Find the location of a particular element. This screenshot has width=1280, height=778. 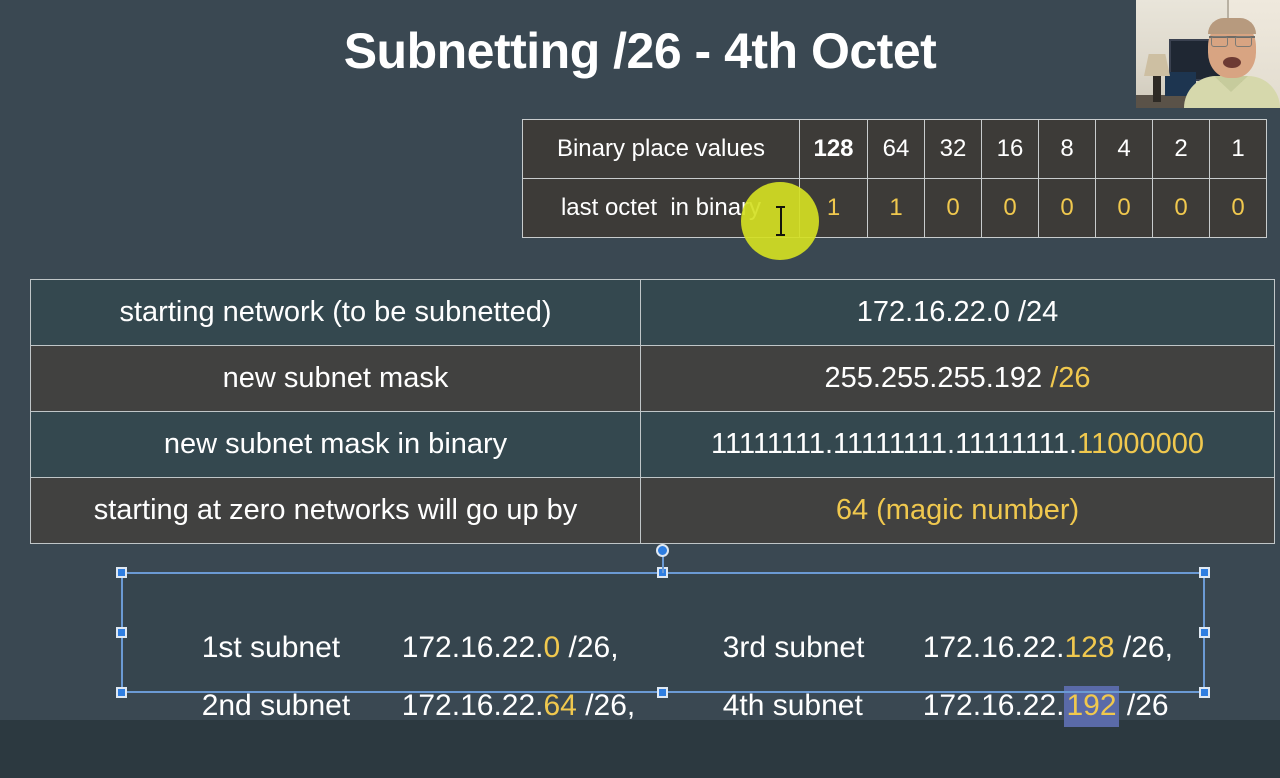

webcam-video-overlay is located at coordinates (1208, 54).